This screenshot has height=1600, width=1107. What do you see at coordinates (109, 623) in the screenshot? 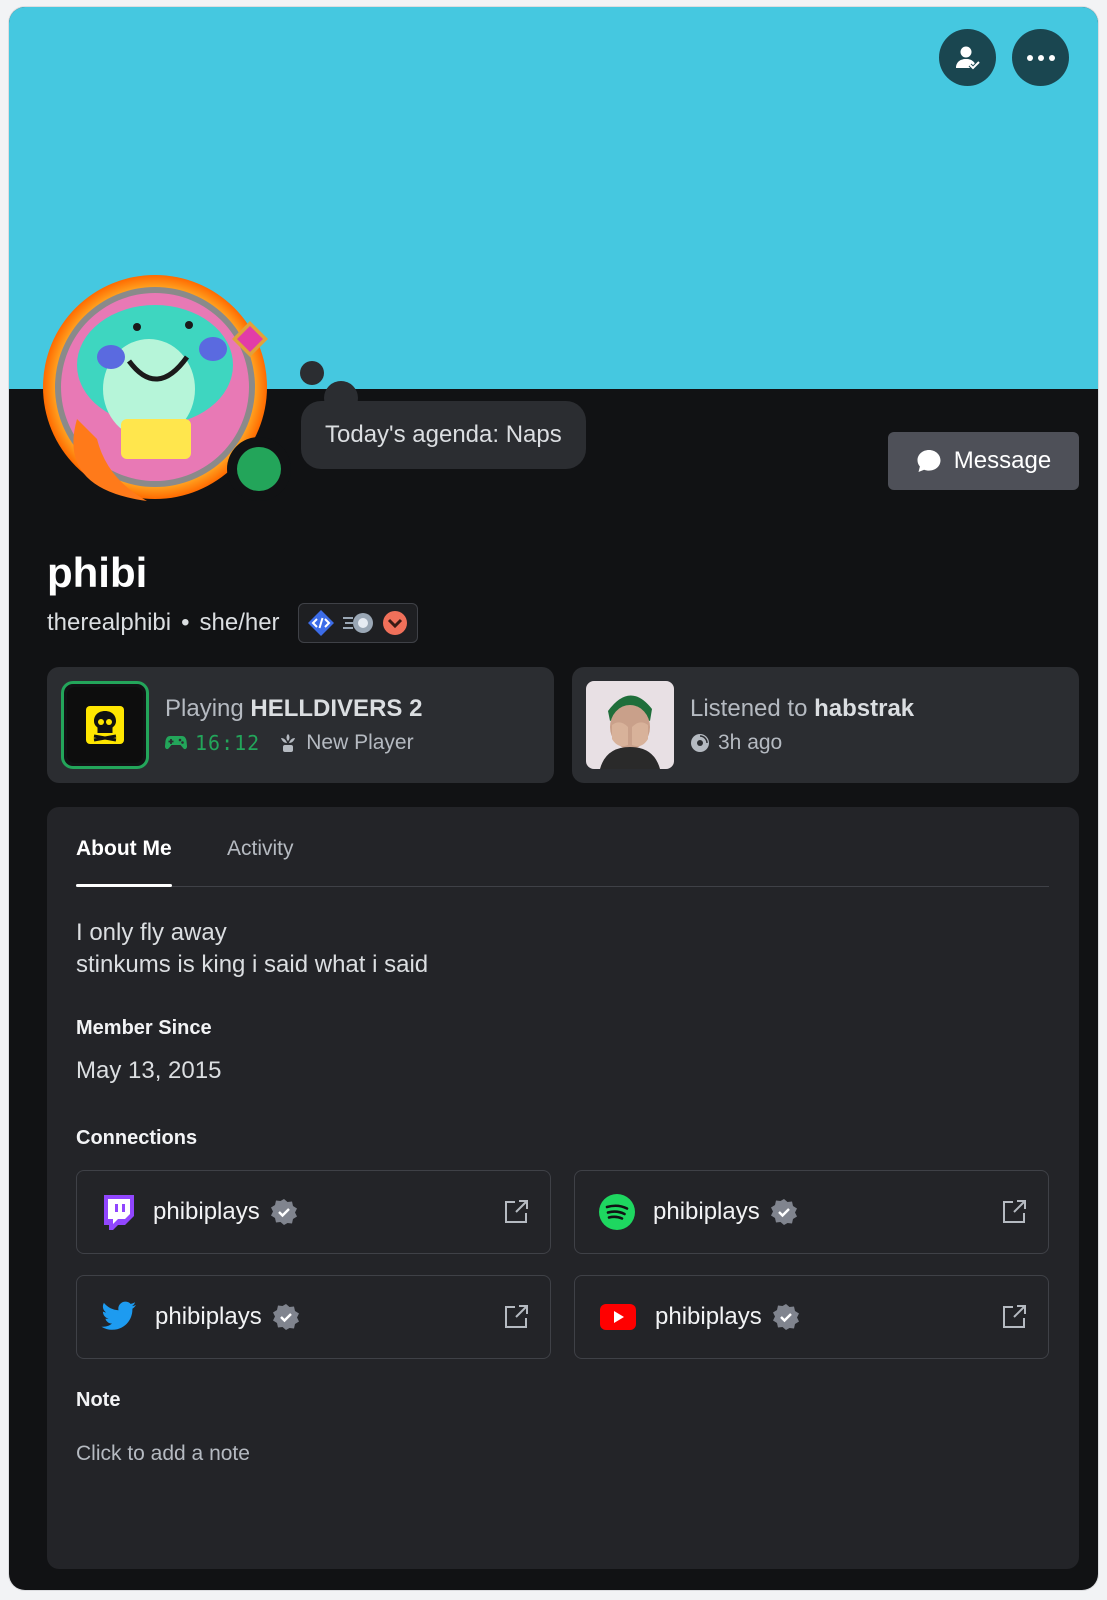
I see `username: therealphibi` at bounding box center [109, 623].